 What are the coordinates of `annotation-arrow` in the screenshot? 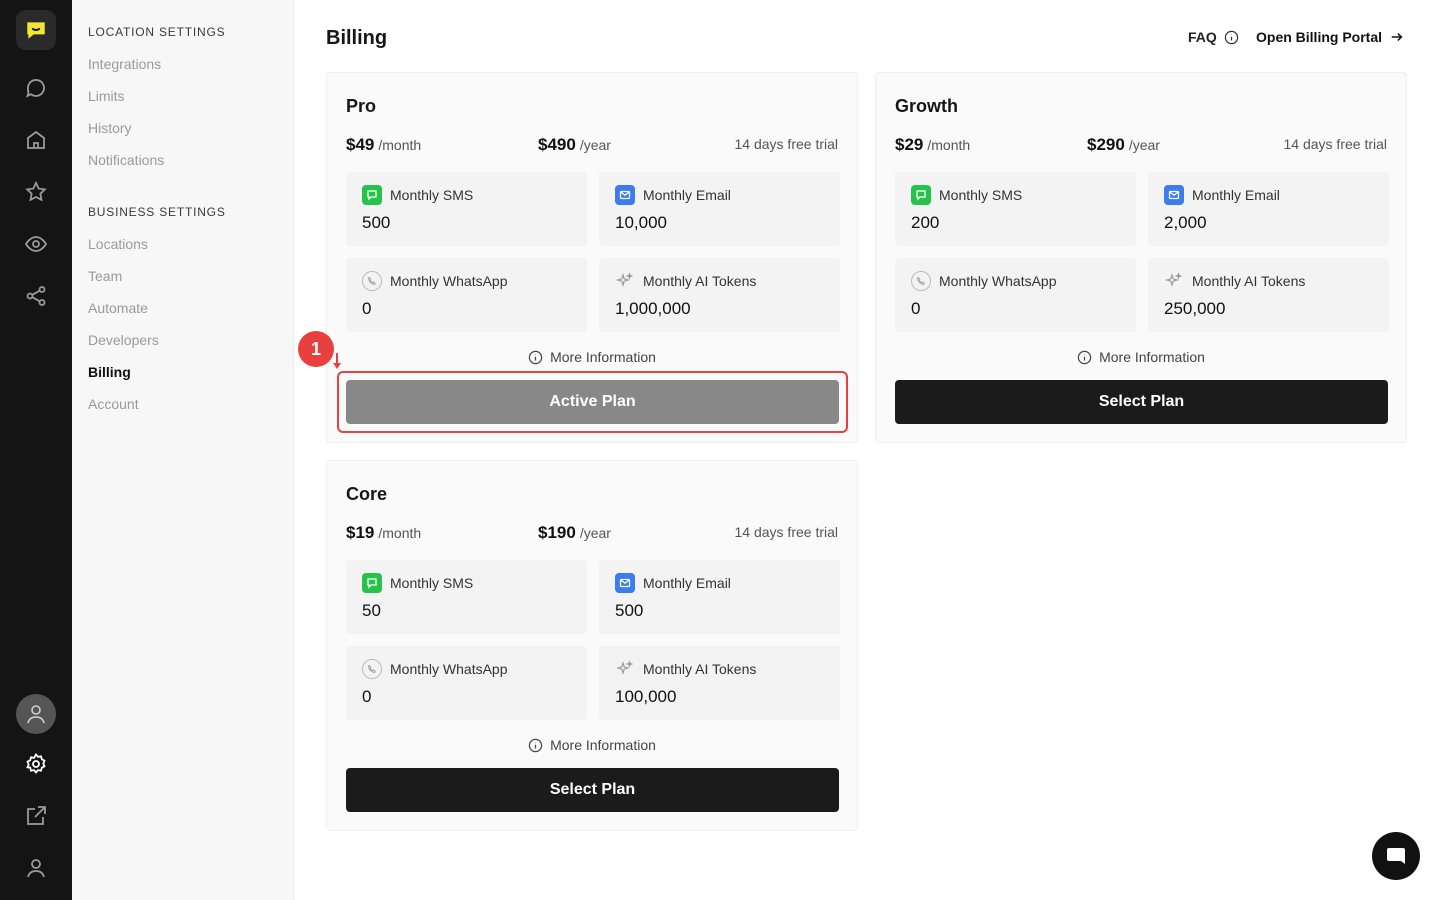 It's located at (337, 361).